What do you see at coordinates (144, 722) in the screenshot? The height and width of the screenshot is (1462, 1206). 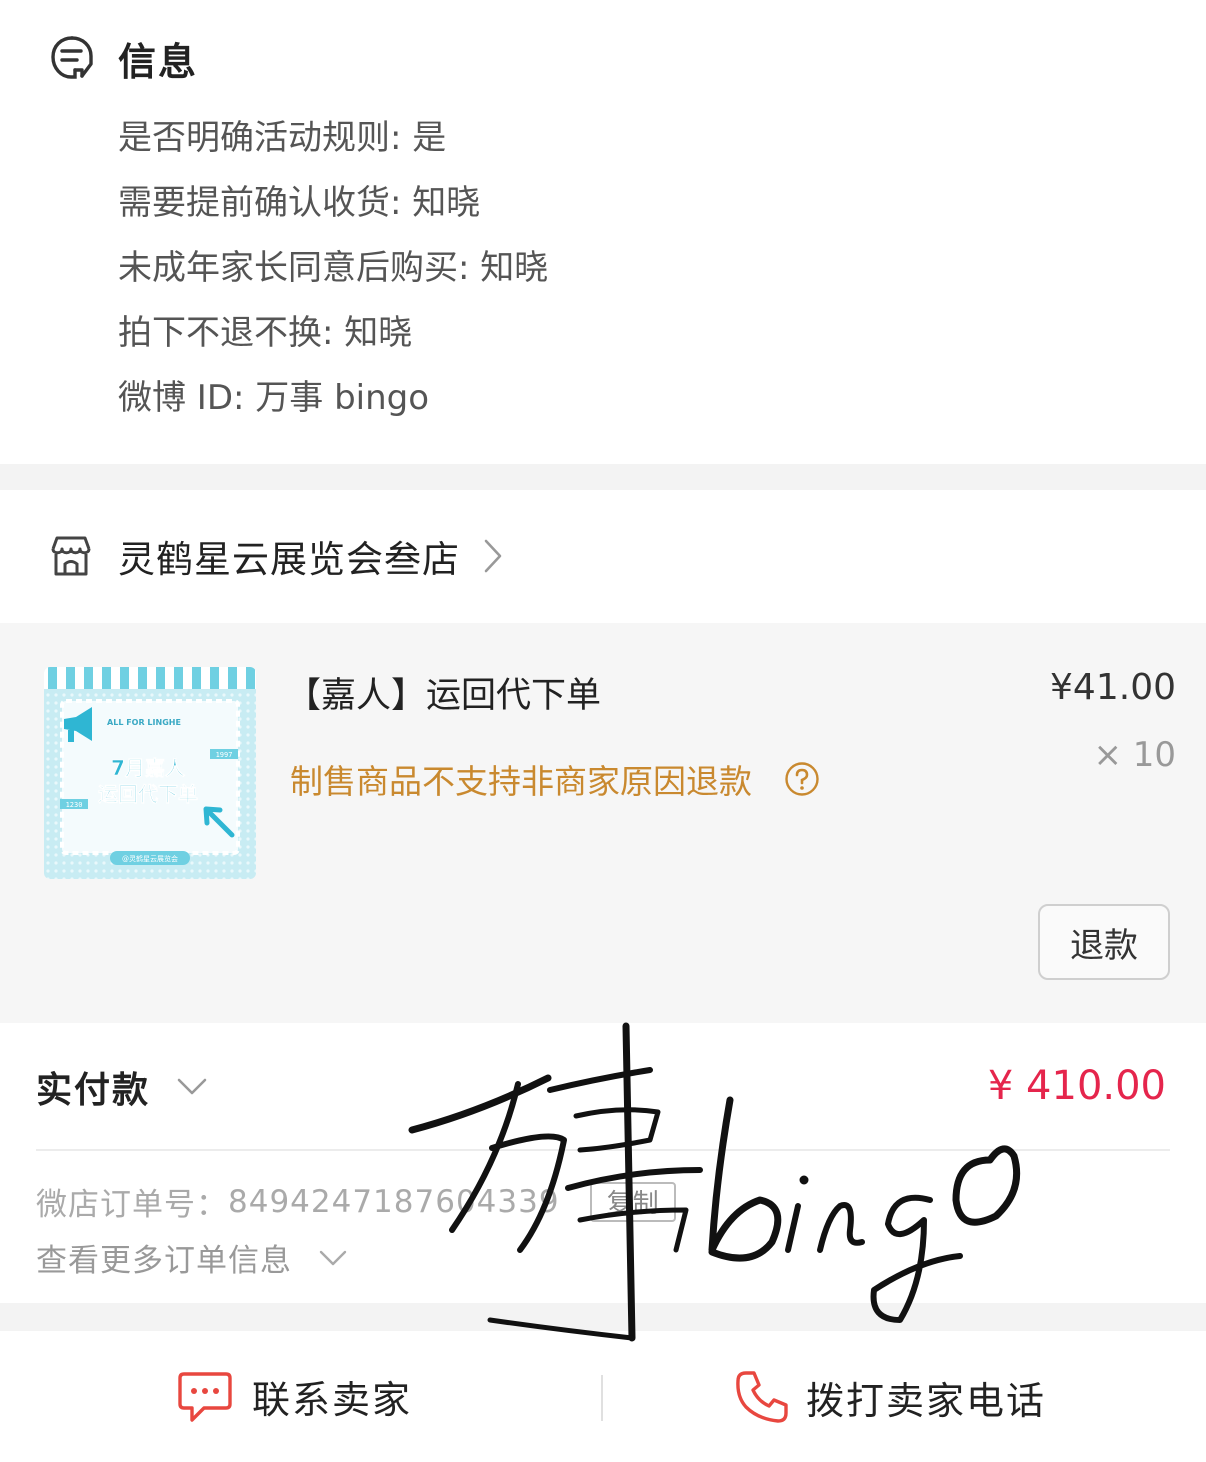 I see `thumb-brand: ALL FOR LINGHE` at bounding box center [144, 722].